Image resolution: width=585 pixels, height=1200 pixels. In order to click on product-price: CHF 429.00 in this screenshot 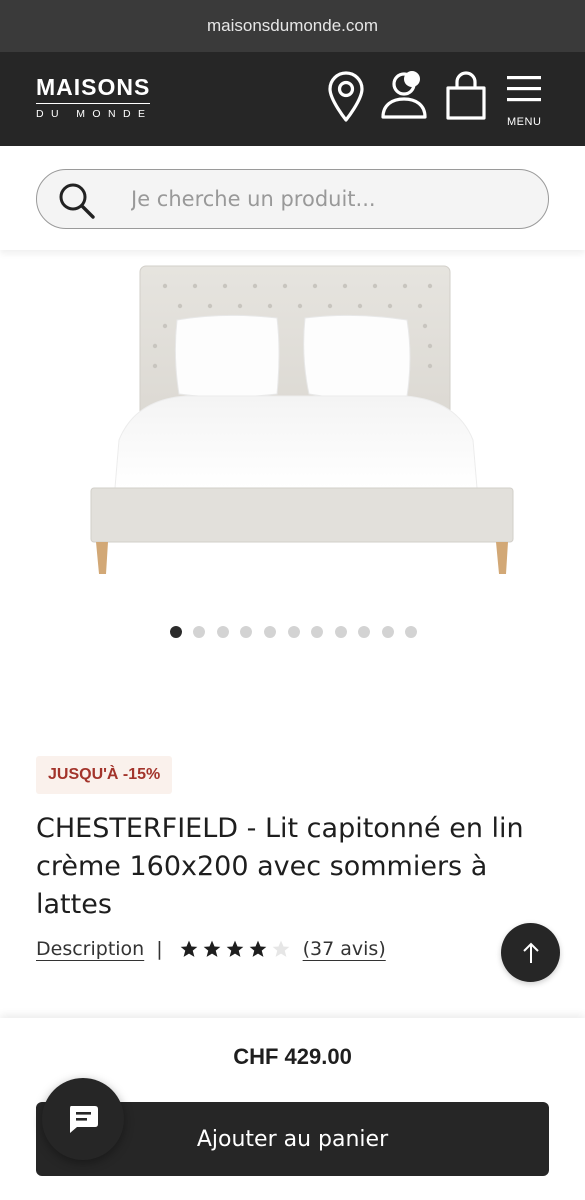, I will do `click(292, 1056)`.